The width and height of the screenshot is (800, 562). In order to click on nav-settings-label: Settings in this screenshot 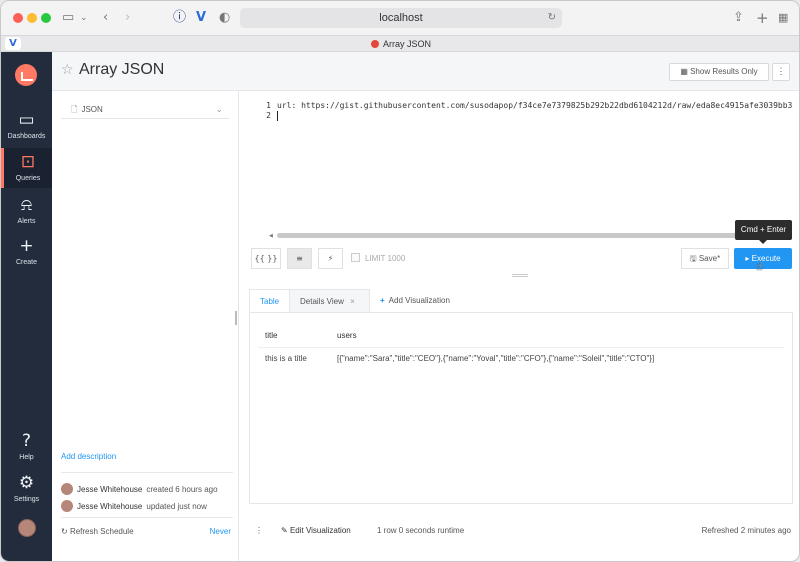, I will do `click(26, 499)`.